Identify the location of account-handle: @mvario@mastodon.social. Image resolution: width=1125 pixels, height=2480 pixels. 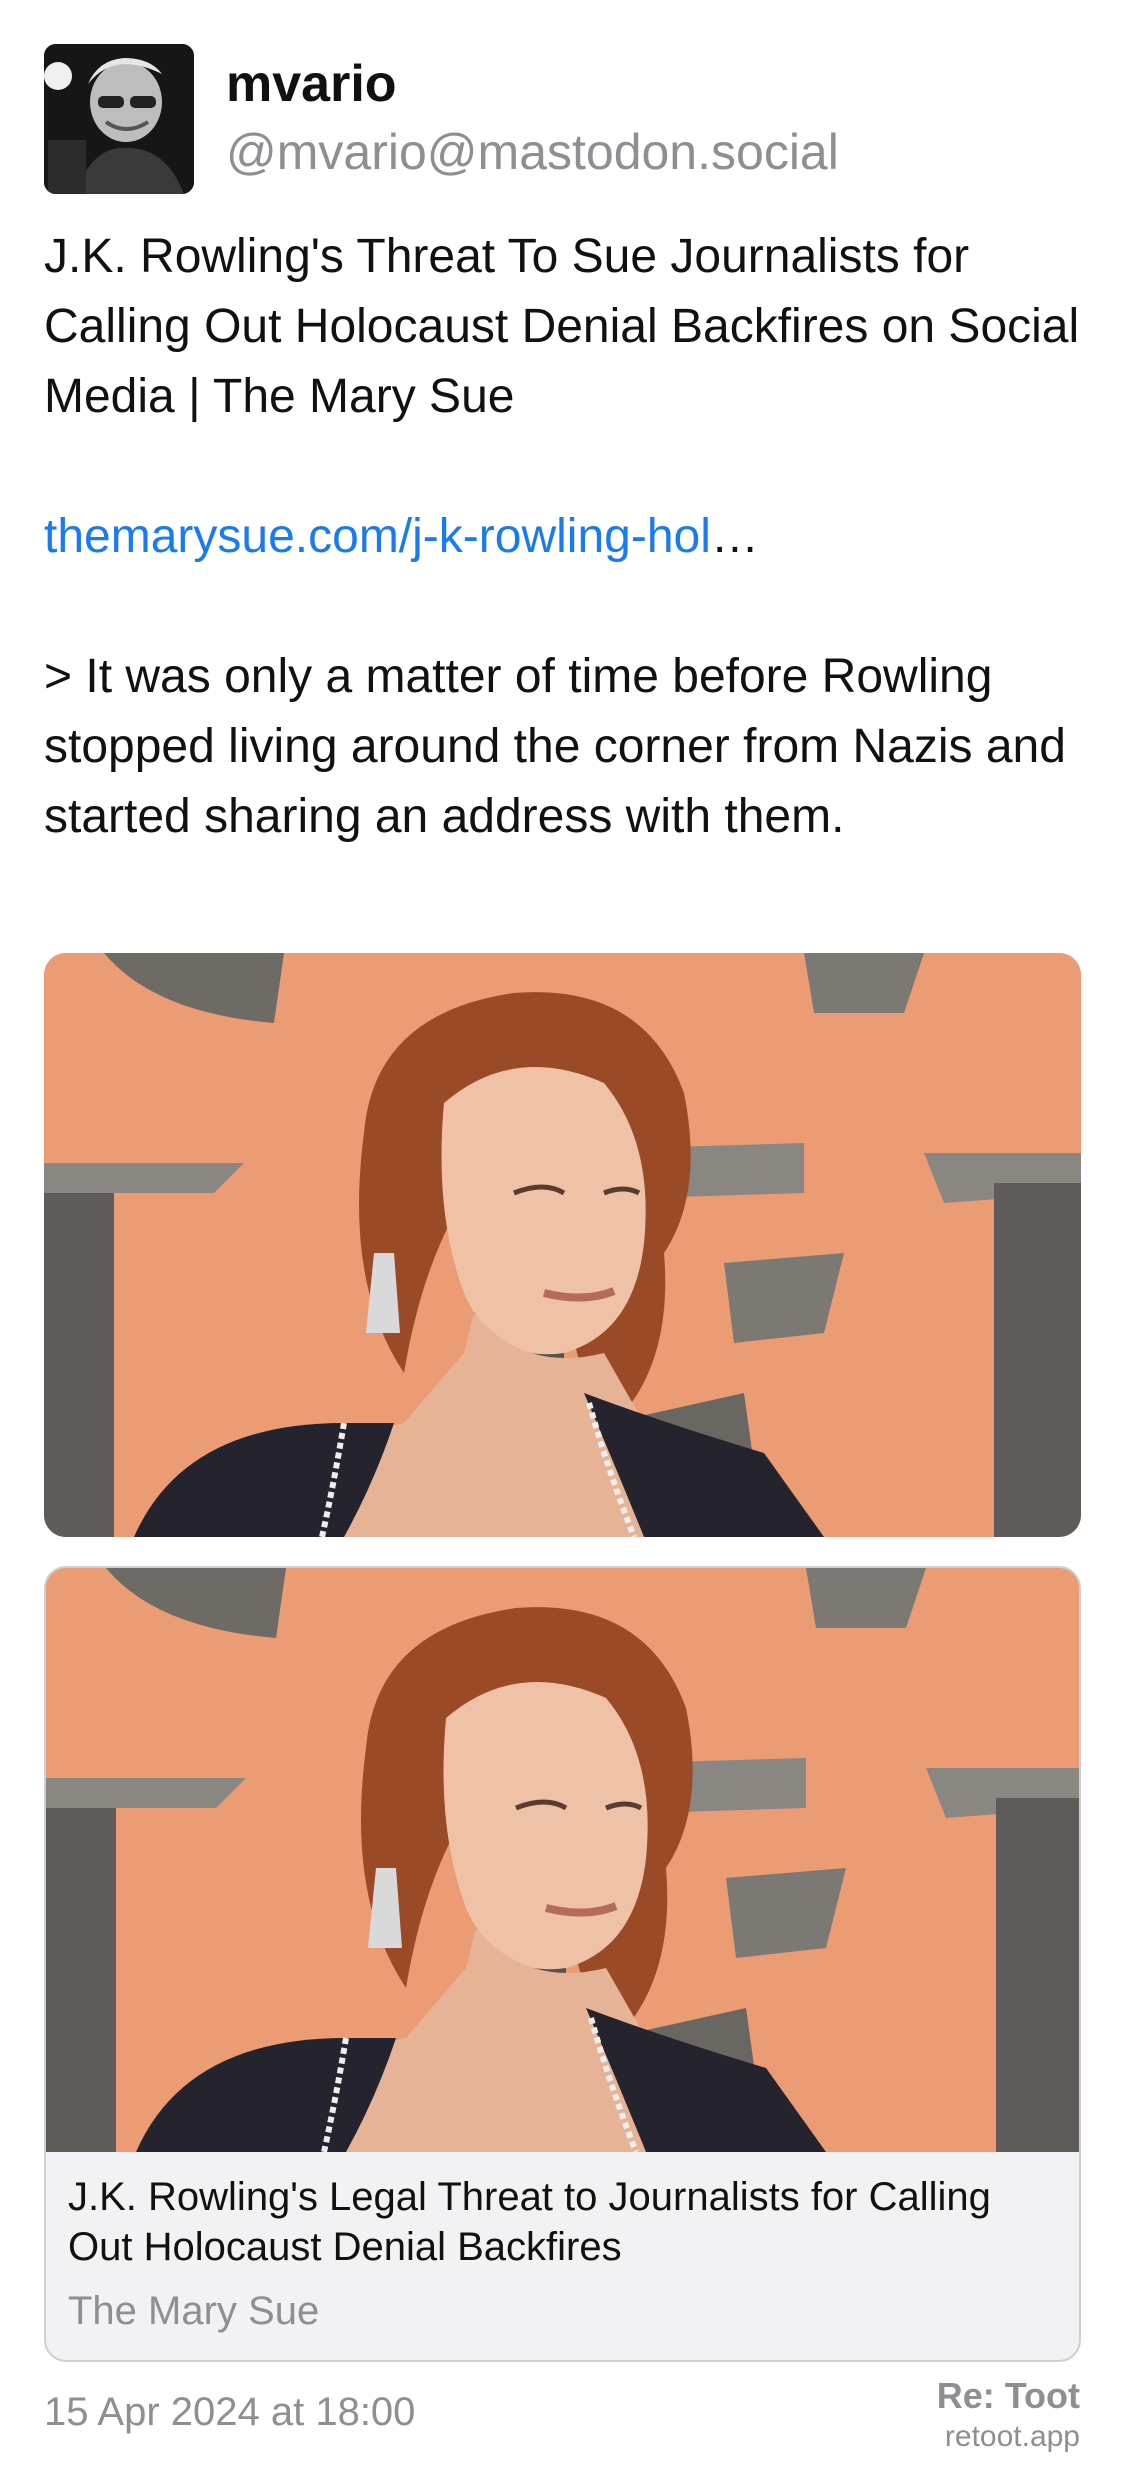
(532, 152).